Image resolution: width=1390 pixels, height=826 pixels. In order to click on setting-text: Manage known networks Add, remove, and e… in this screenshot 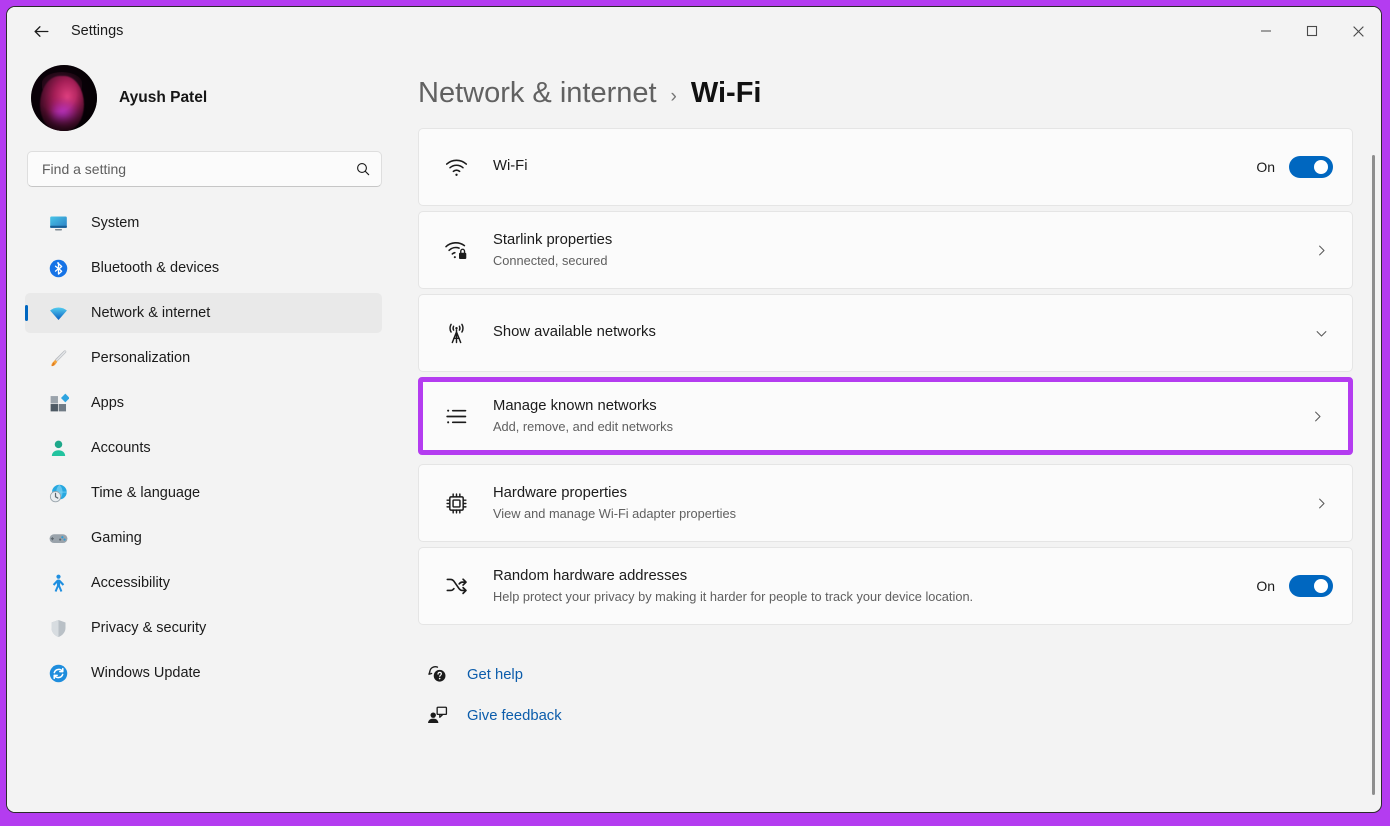, I will do `click(899, 416)`.